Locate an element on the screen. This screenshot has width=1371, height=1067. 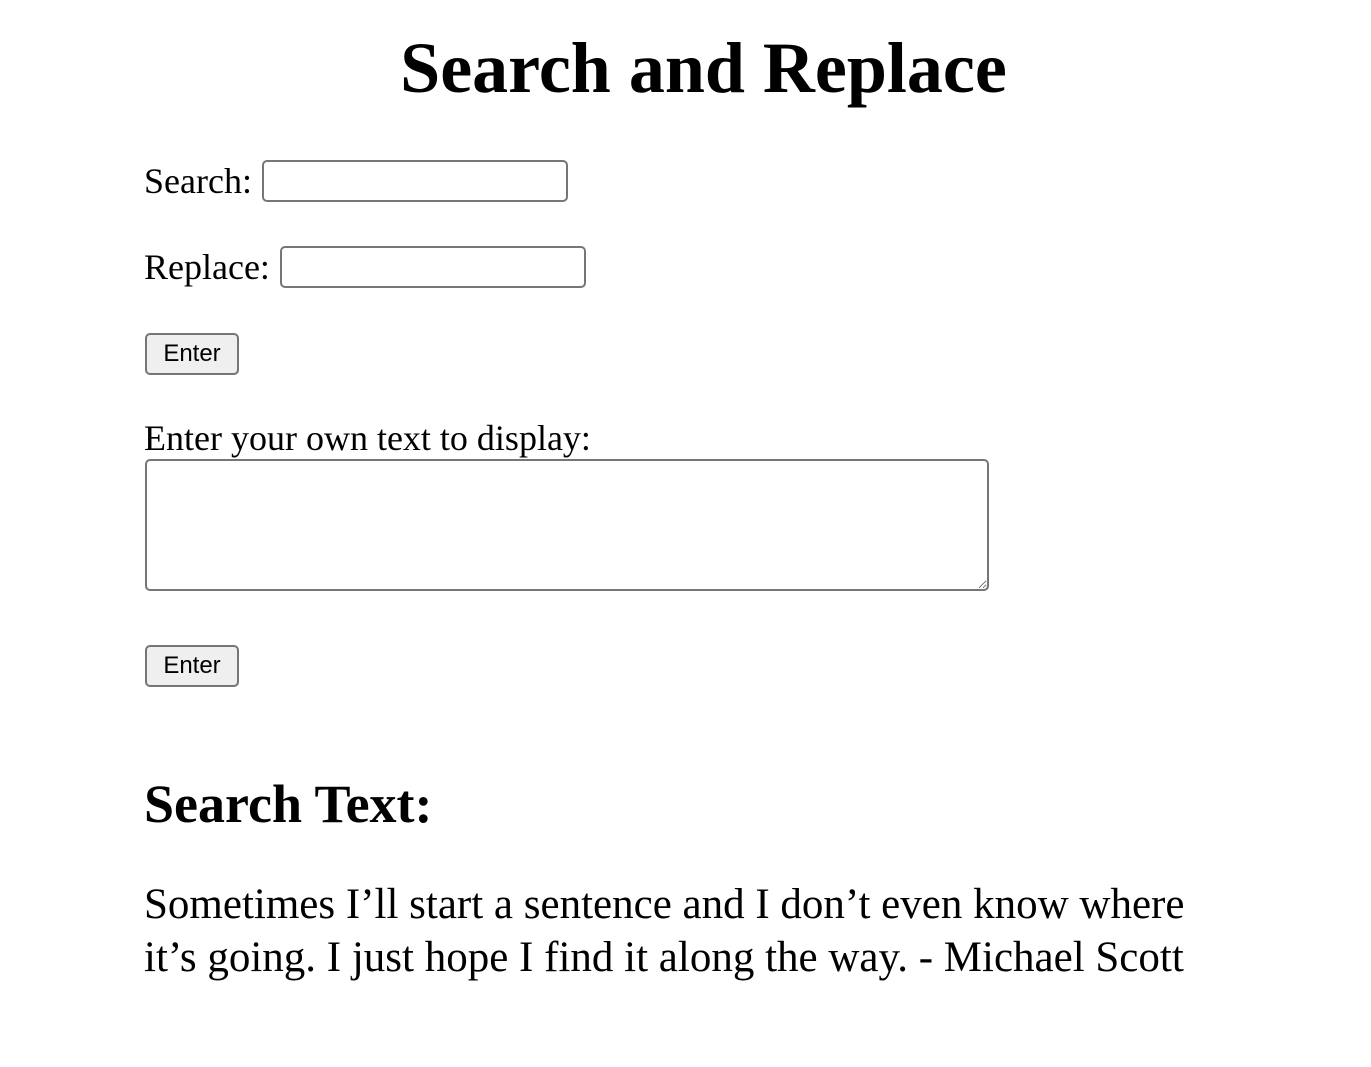
custom-text-enter-button: Enter is located at coordinates (192, 666).